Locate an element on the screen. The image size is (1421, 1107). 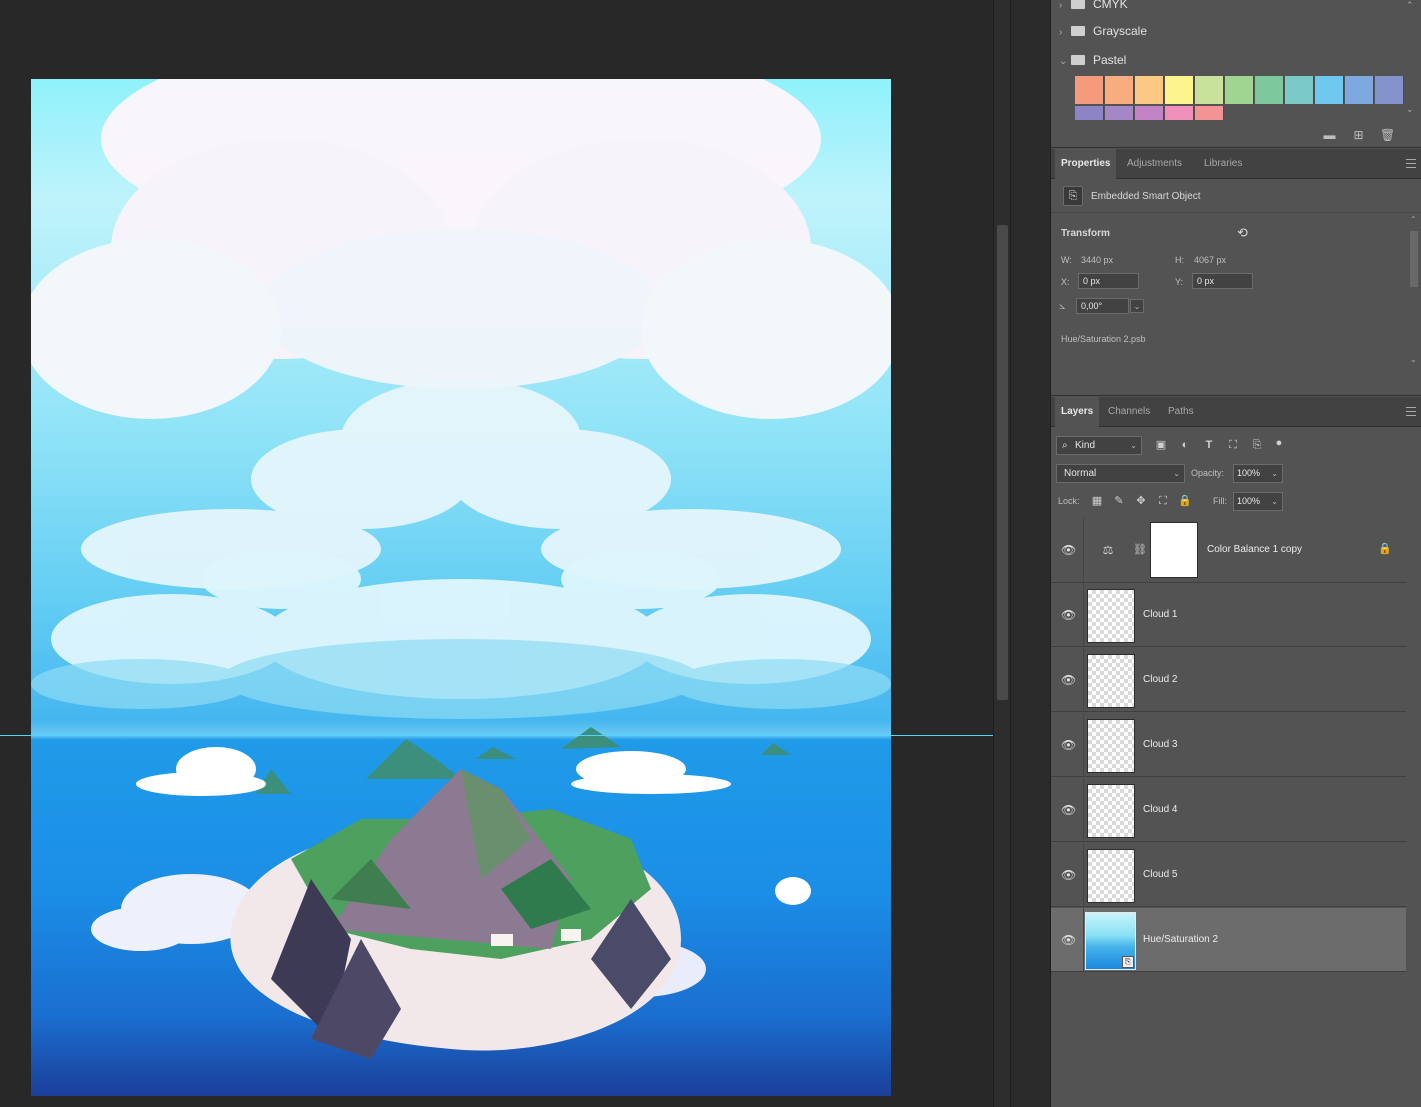
swatches-scrollbar: ⌃ ⌄ is located at coordinates (1411, 60).